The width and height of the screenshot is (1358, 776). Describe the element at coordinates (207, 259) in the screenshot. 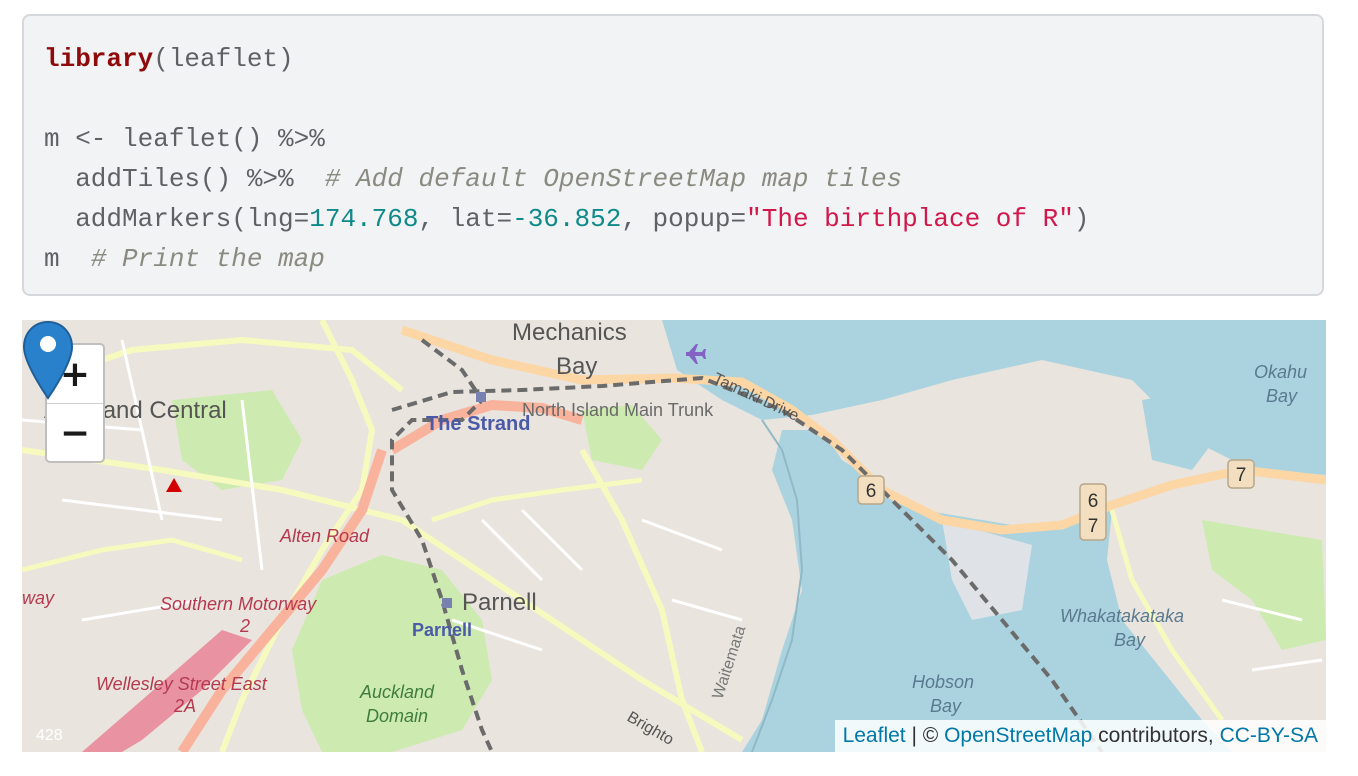

I see `code-comment: # Print the map` at that location.